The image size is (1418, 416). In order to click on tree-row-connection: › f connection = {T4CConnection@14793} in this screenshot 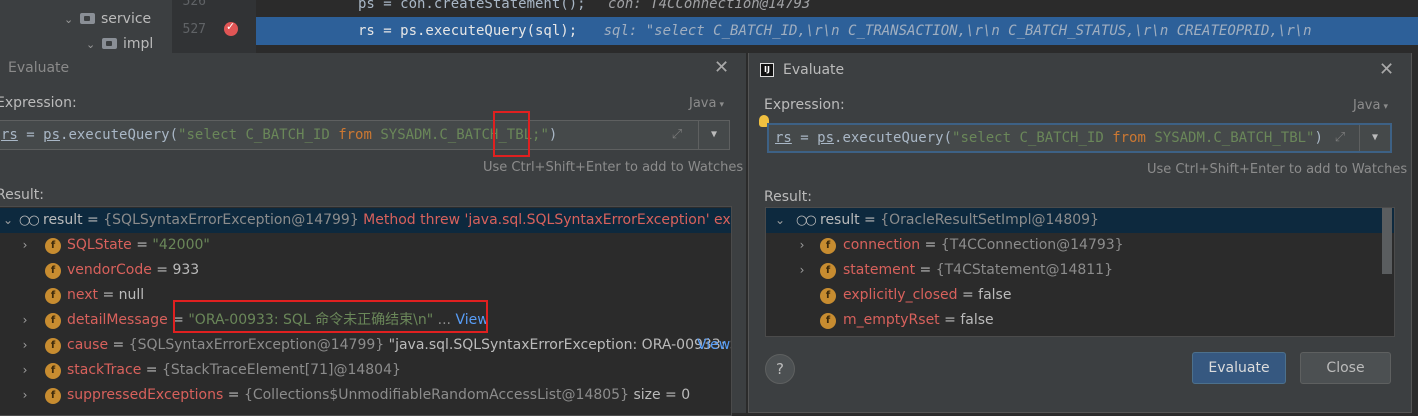, I will do `click(1080, 245)`.